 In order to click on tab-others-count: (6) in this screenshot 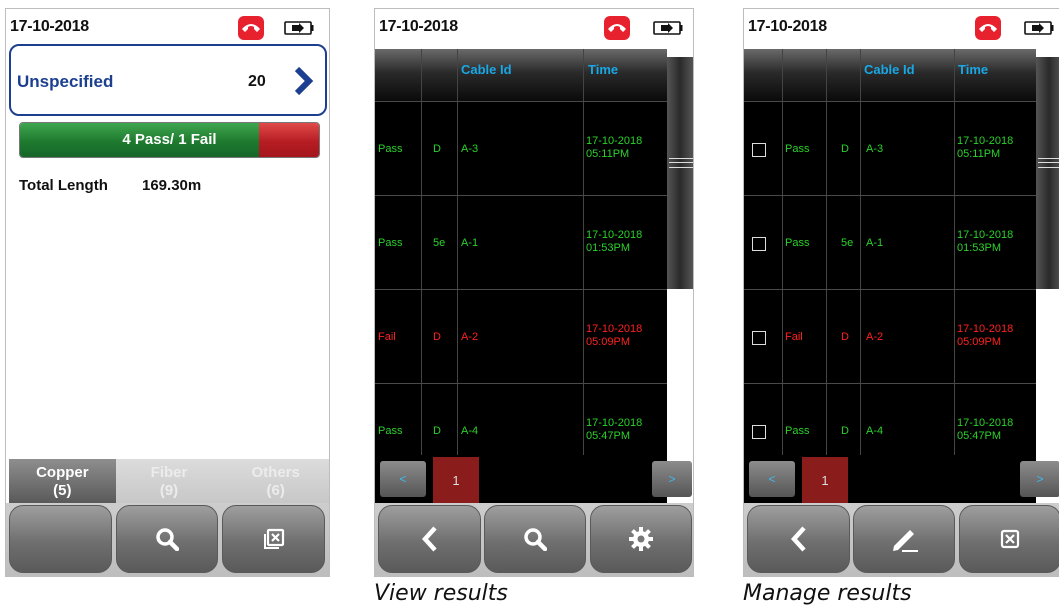, I will do `click(275, 490)`.